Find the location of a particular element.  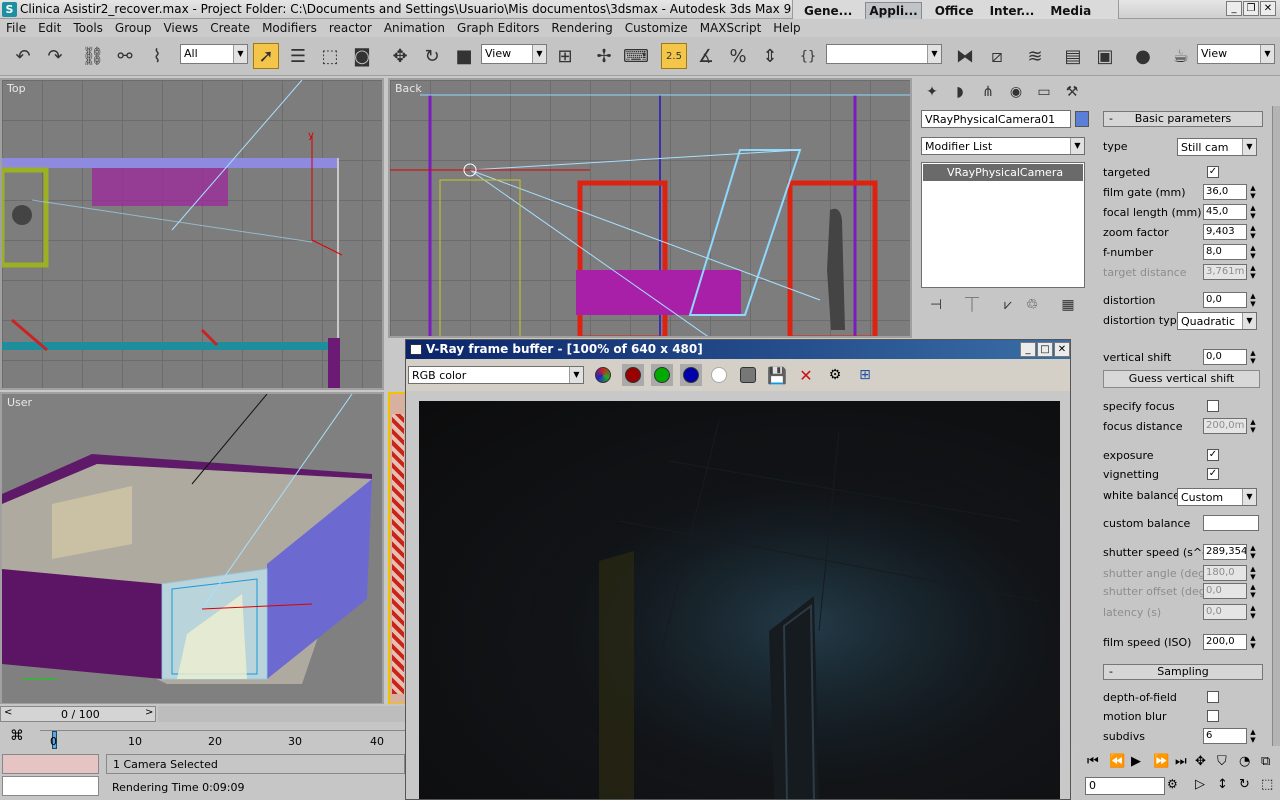

remove-modifier-icon: ♲ is located at coordinates (1032, 305).